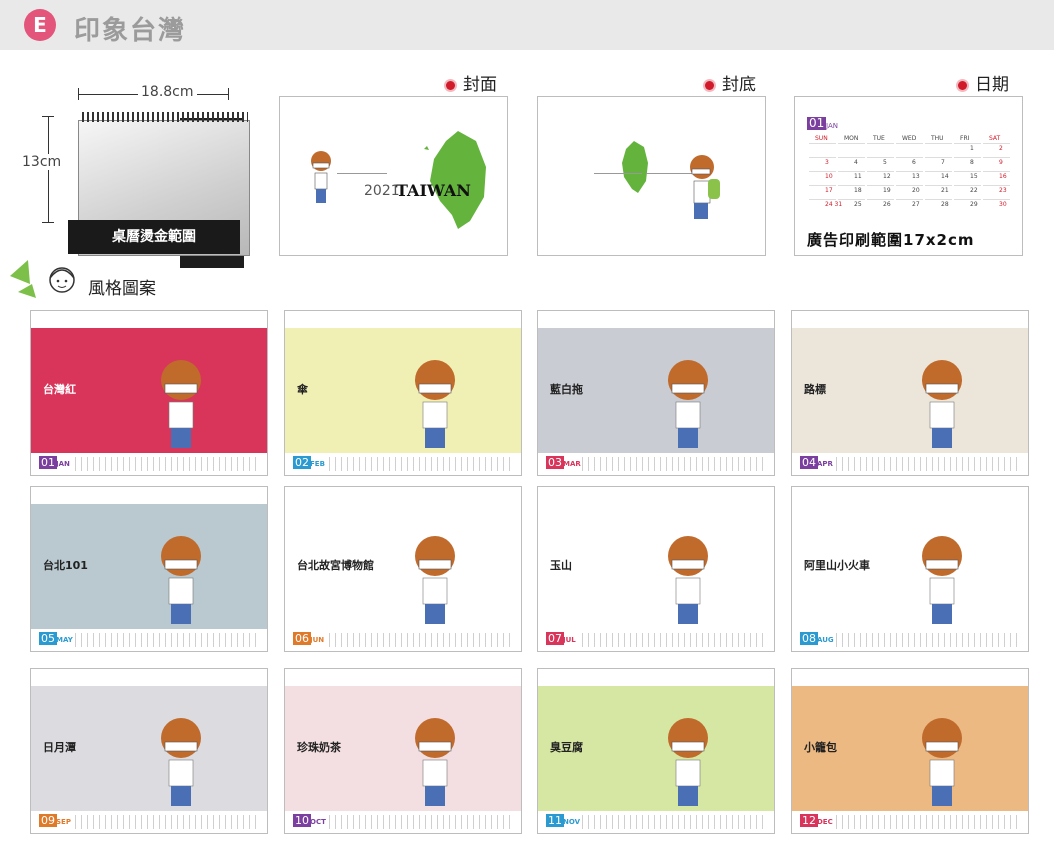  What do you see at coordinates (167, 92) in the screenshot?
I see `width-label: 18.8cm` at bounding box center [167, 92].